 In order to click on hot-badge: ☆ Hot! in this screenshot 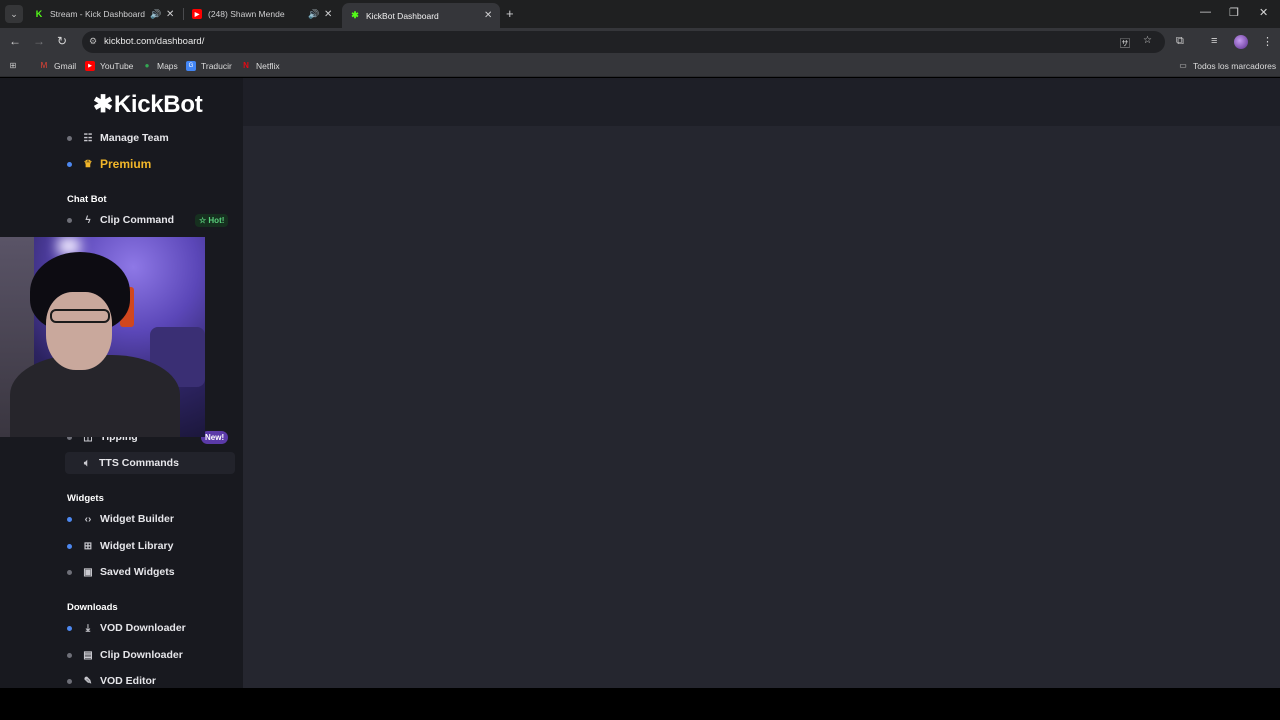, I will do `click(212, 220)`.